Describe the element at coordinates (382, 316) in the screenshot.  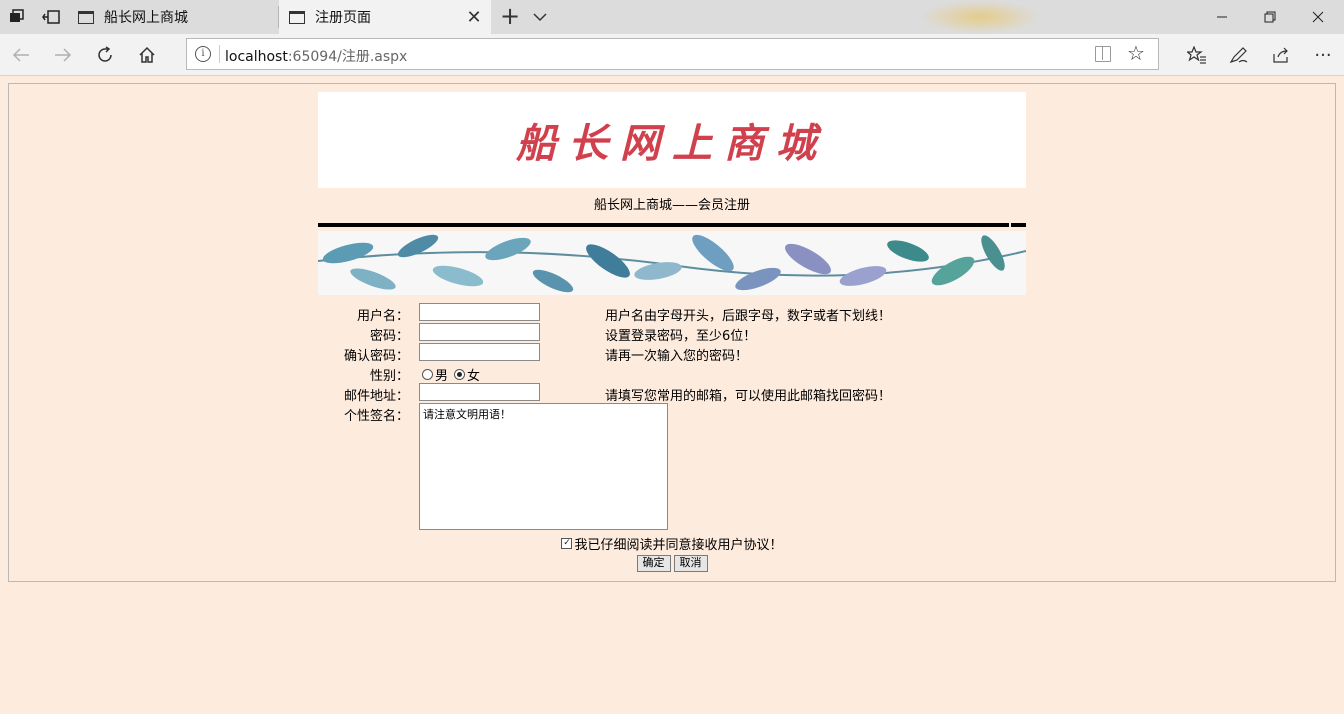
I see `username-label: 用户名：` at that location.